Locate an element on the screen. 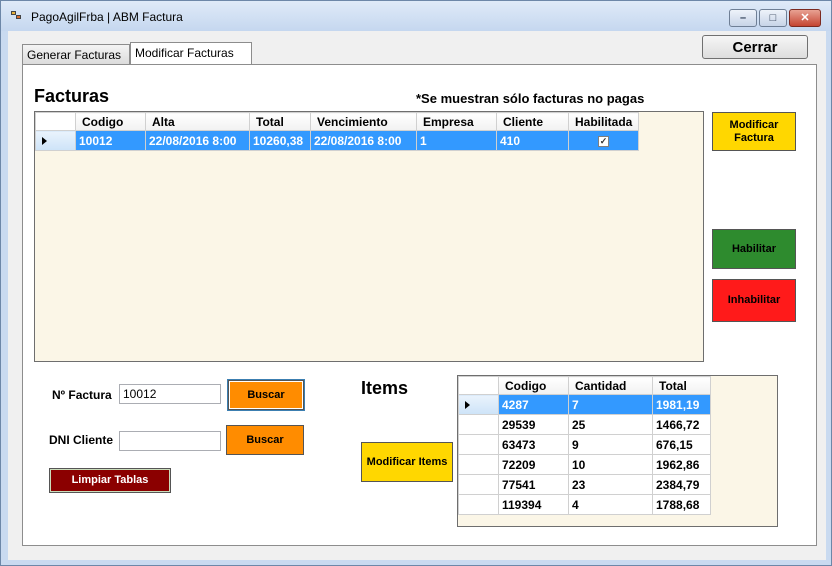  tab-modificar-facturas: Modificar Facturas is located at coordinates (191, 53).